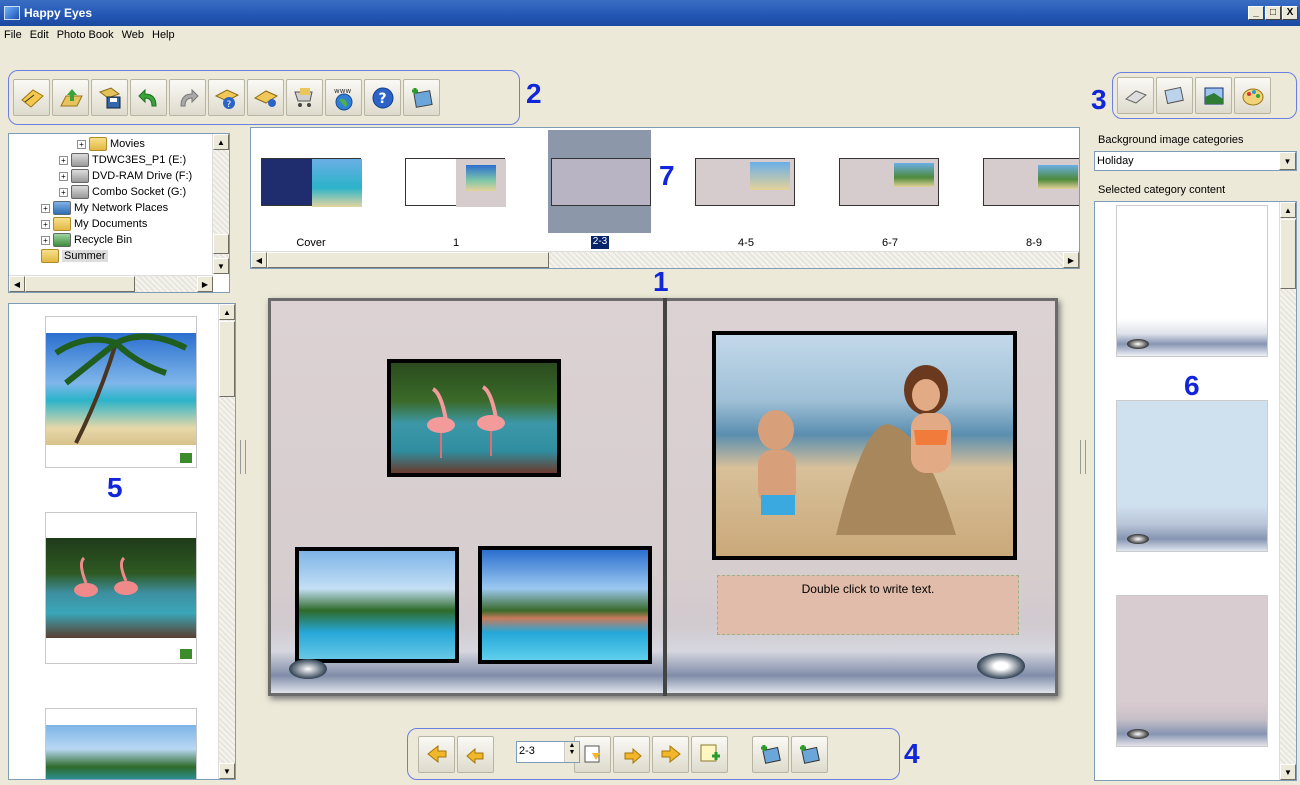 The image size is (1300, 785). Describe the element at coordinates (667, 175) in the screenshot. I see `callout-7: 7` at that location.